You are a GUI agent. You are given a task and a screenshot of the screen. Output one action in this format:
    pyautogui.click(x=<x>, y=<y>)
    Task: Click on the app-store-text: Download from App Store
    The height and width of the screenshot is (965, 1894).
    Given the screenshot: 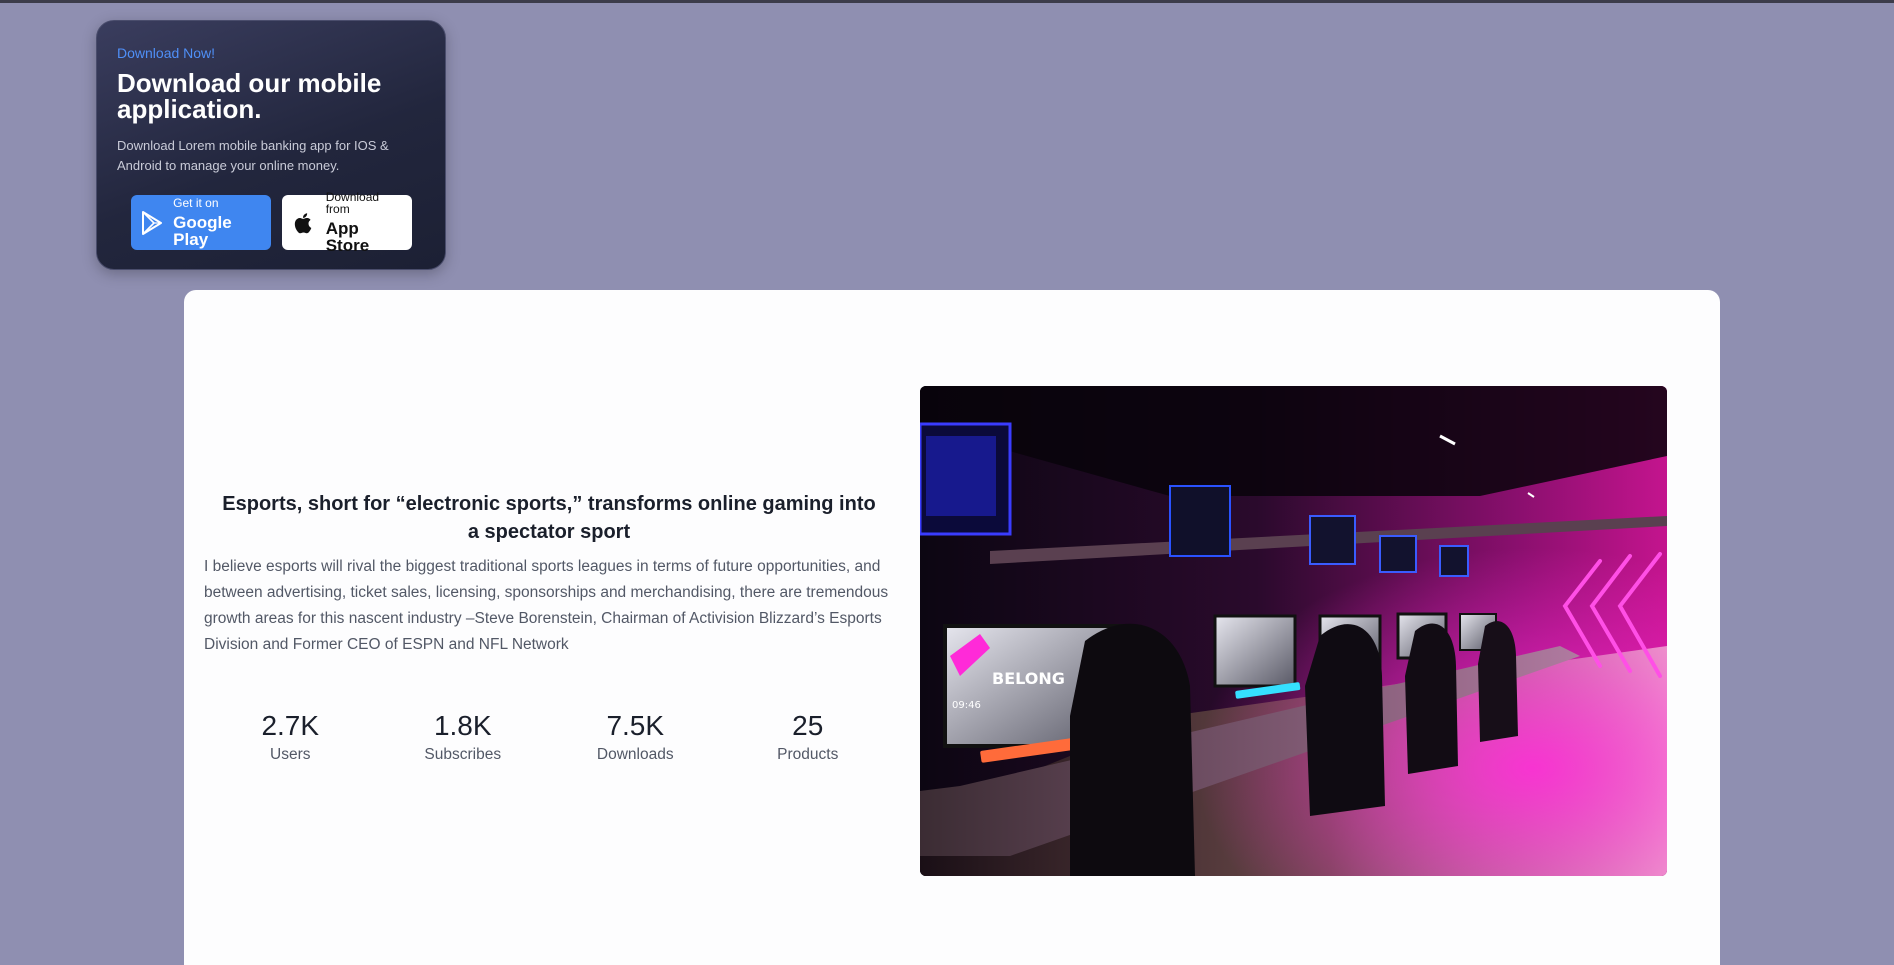 What is the action you would take?
    pyautogui.click(x=366, y=222)
    